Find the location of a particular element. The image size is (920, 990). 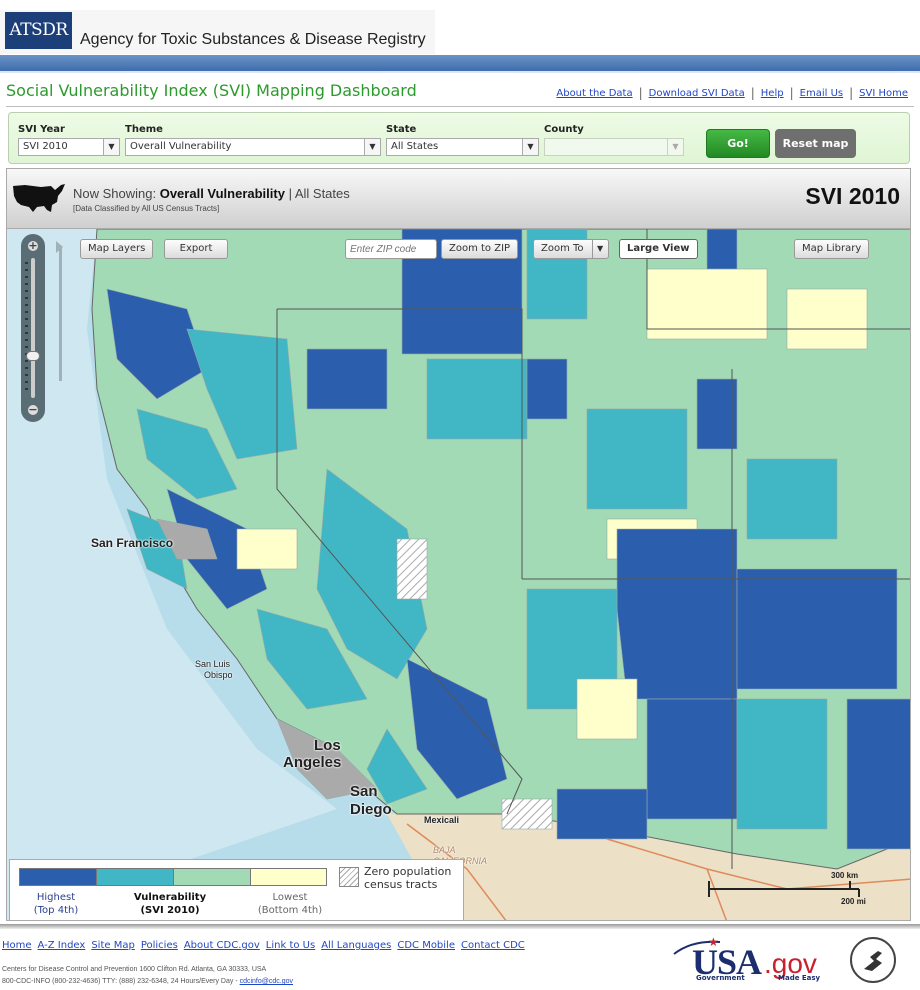

footer-link-sitemap: Site Map is located at coordinates (112, 945).